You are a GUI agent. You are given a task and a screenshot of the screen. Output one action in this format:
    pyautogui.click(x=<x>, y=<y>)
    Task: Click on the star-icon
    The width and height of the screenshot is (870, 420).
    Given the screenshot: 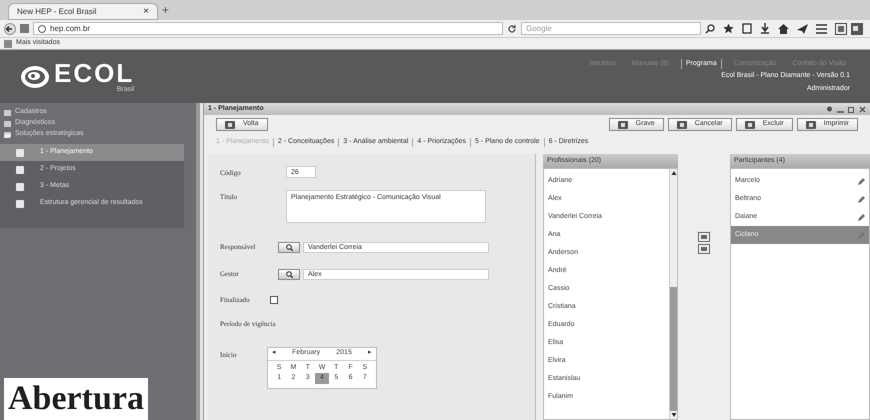 What is the action you would take?
    pyautogui.click(x=728, y=28)
    